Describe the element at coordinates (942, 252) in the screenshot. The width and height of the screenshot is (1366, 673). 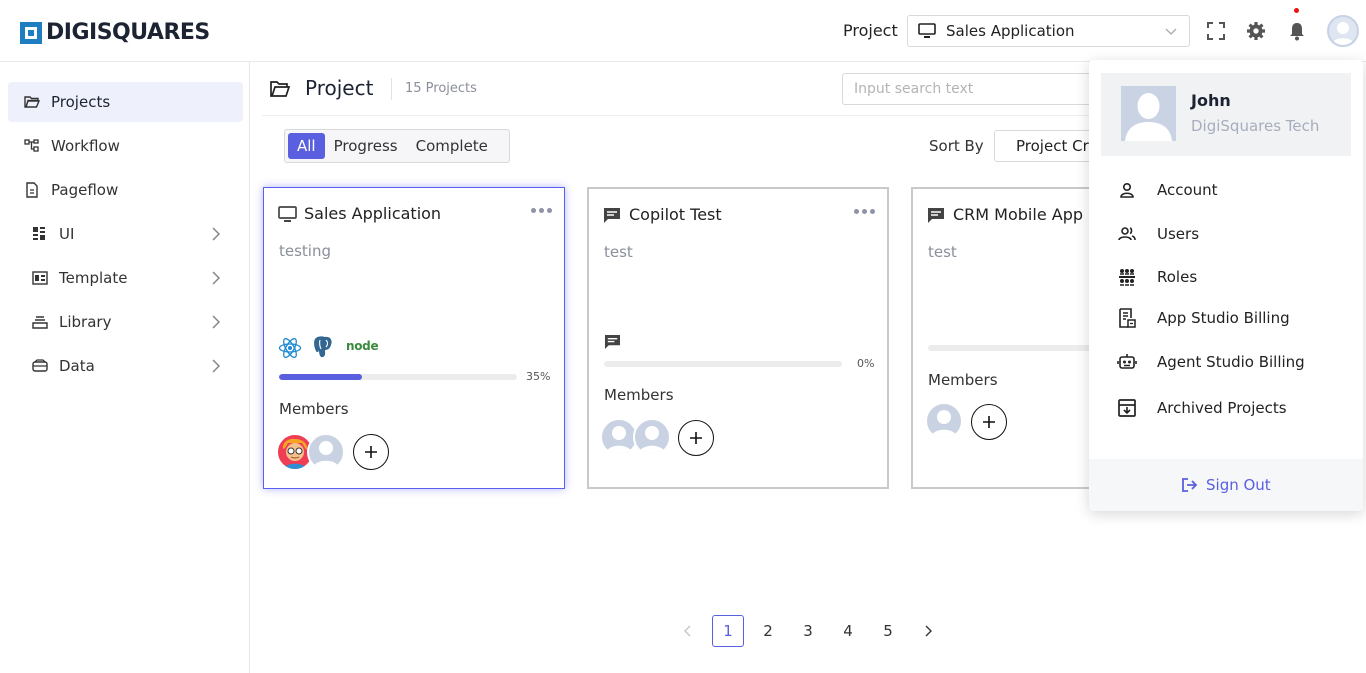
I see `card-description: test` at that location.